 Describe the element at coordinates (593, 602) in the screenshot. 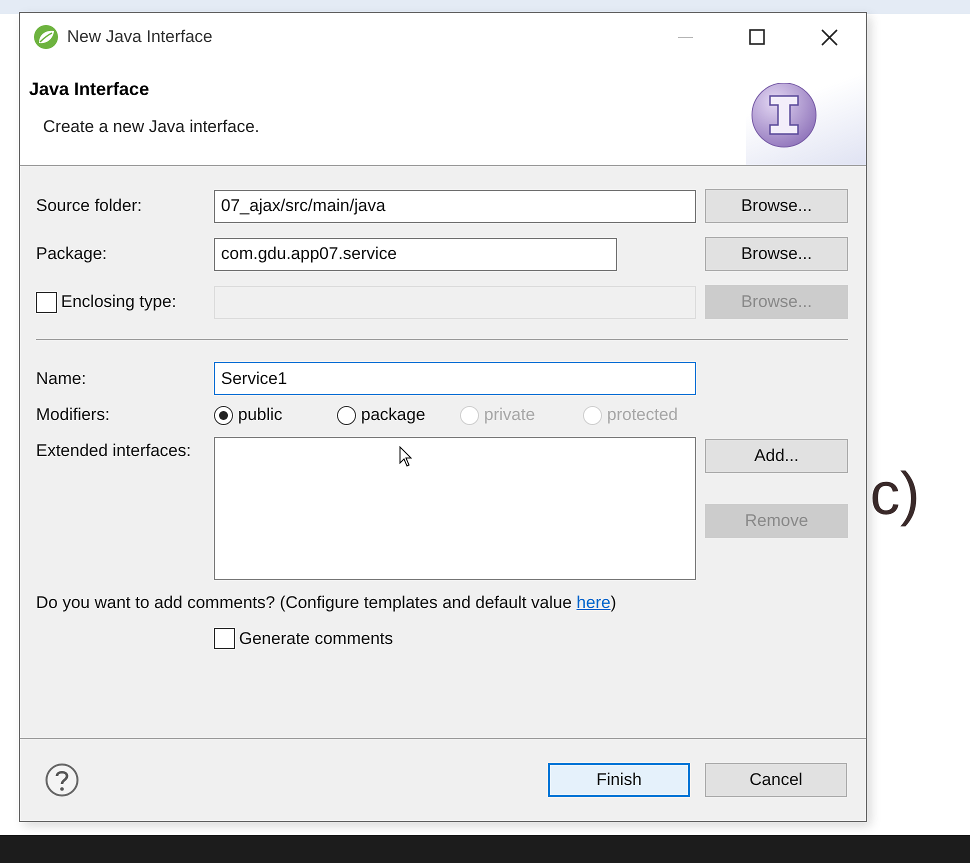

I see `templates-link: here` at that location.